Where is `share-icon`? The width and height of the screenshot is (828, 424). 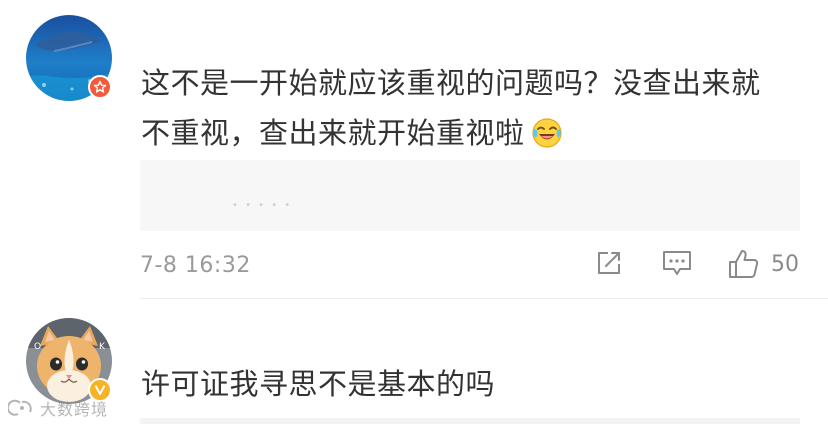
share-icon is located at coordinates (609, 263).